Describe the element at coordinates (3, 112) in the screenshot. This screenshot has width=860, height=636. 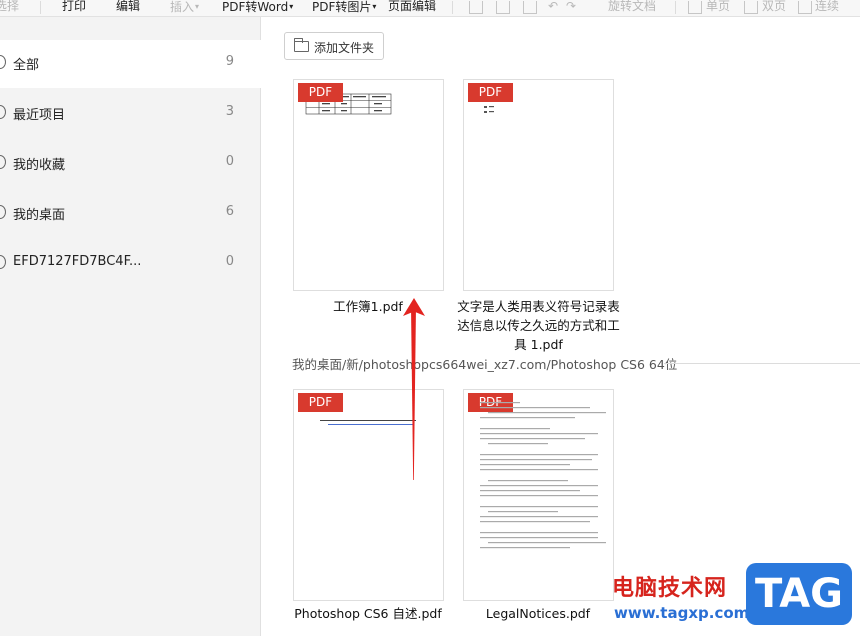
I see `clock-icon` at that location.